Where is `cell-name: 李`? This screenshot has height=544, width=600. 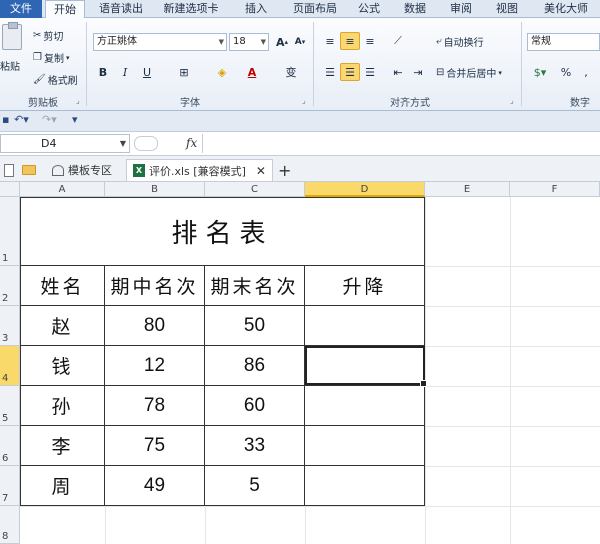 cell-name: 李 is located at coordinates (63, 446).